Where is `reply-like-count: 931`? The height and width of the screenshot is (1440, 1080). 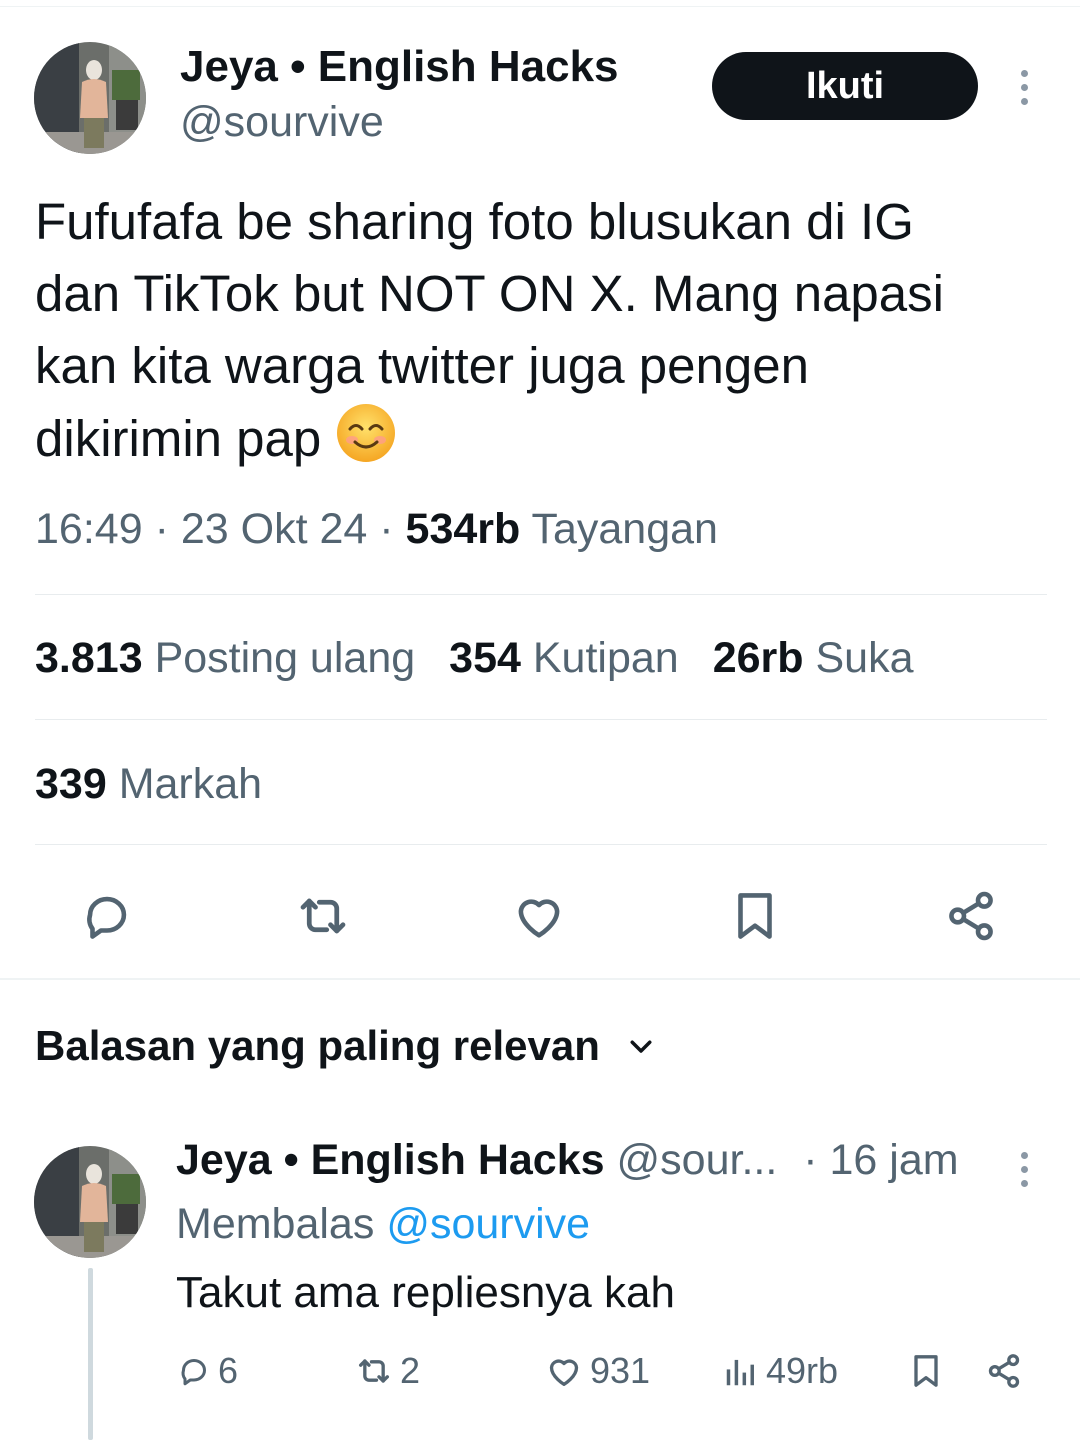
reply-like-count: 931 is located at coordinates (620, 1370).